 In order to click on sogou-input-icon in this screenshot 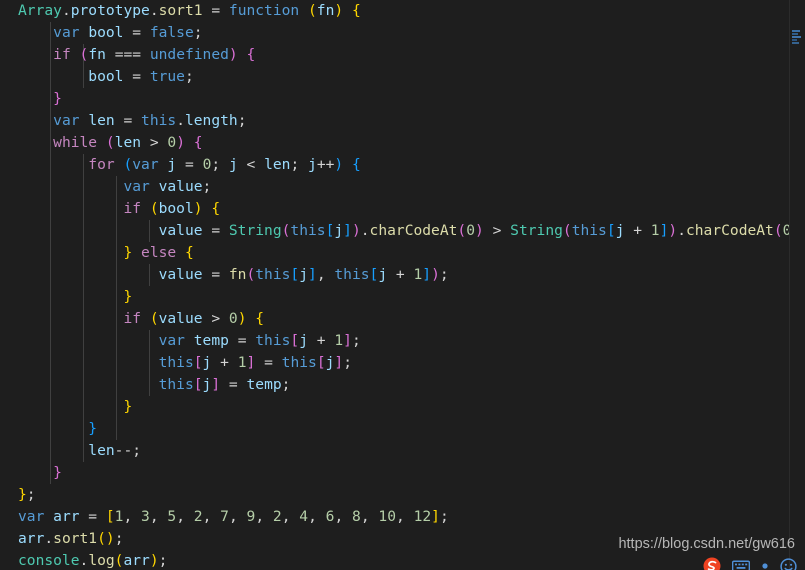, I will do `click(712, 563)`.